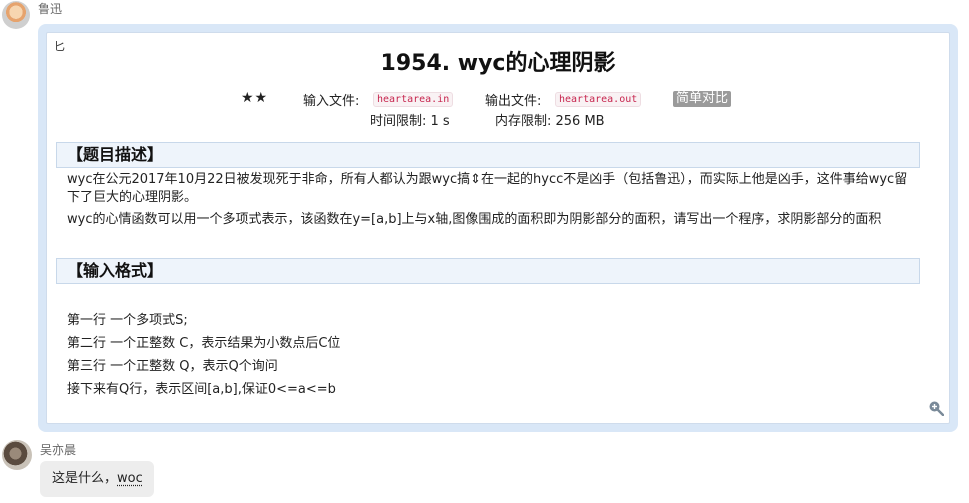 The image size is (969, 503). I want to click on message-text: 这是什么，, so click(85, 478).